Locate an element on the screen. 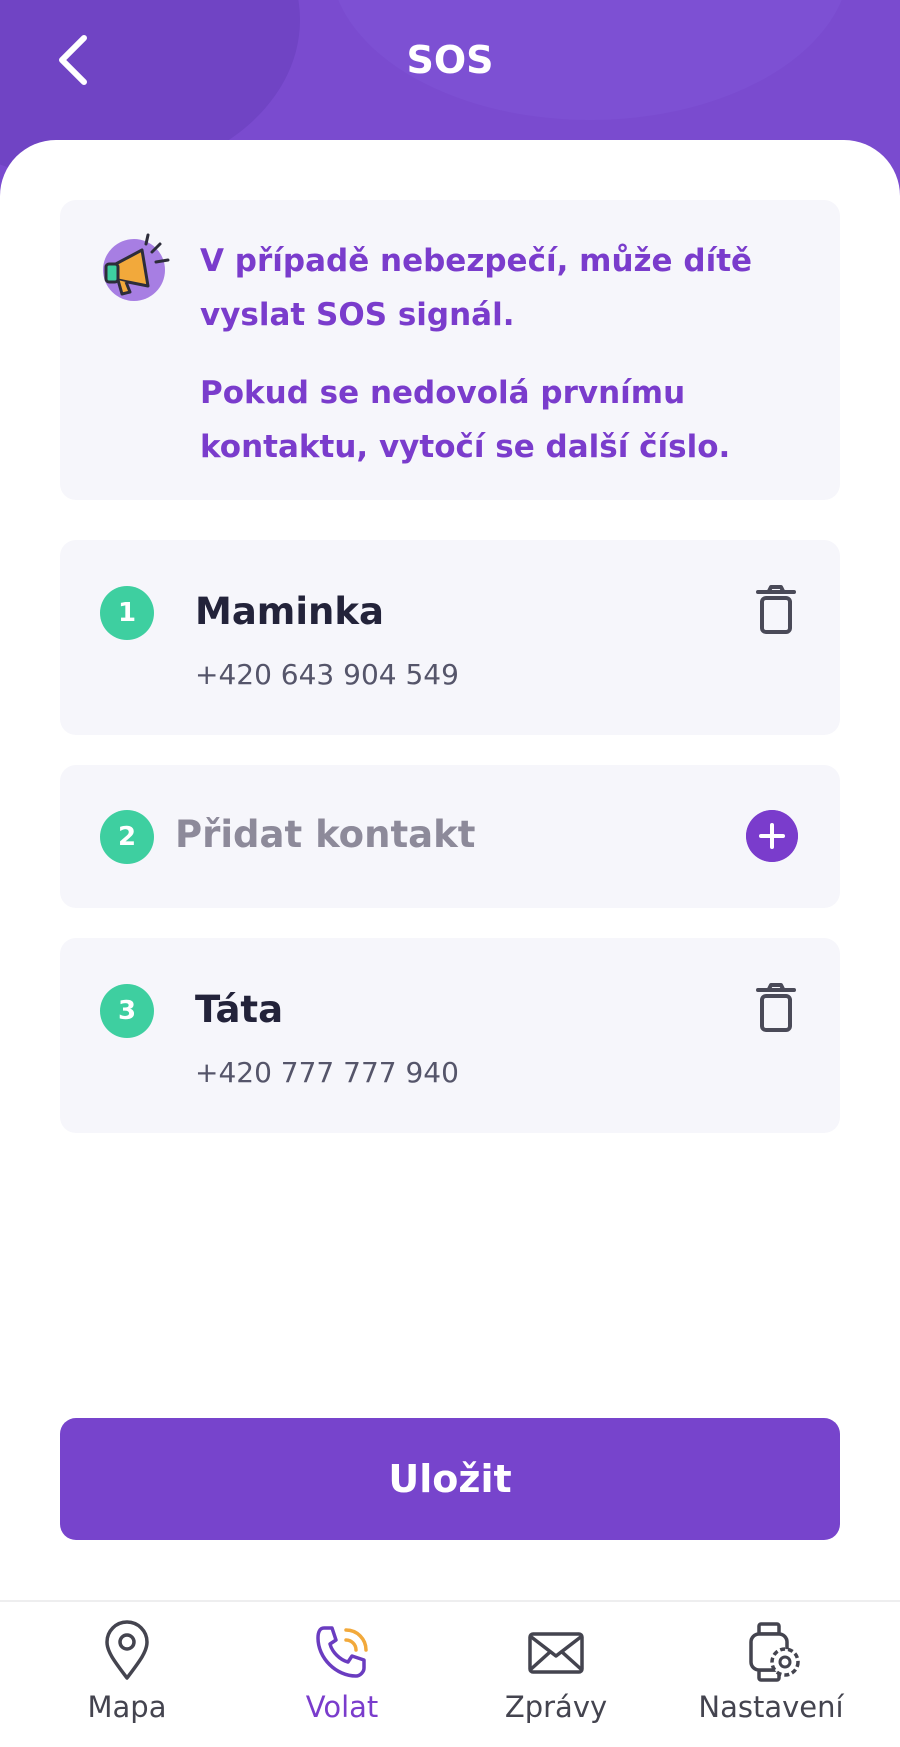 Image resolution: width=900 pixels, height=1747 pixels. phone-call-icon is located at coordinates (342, 1652).